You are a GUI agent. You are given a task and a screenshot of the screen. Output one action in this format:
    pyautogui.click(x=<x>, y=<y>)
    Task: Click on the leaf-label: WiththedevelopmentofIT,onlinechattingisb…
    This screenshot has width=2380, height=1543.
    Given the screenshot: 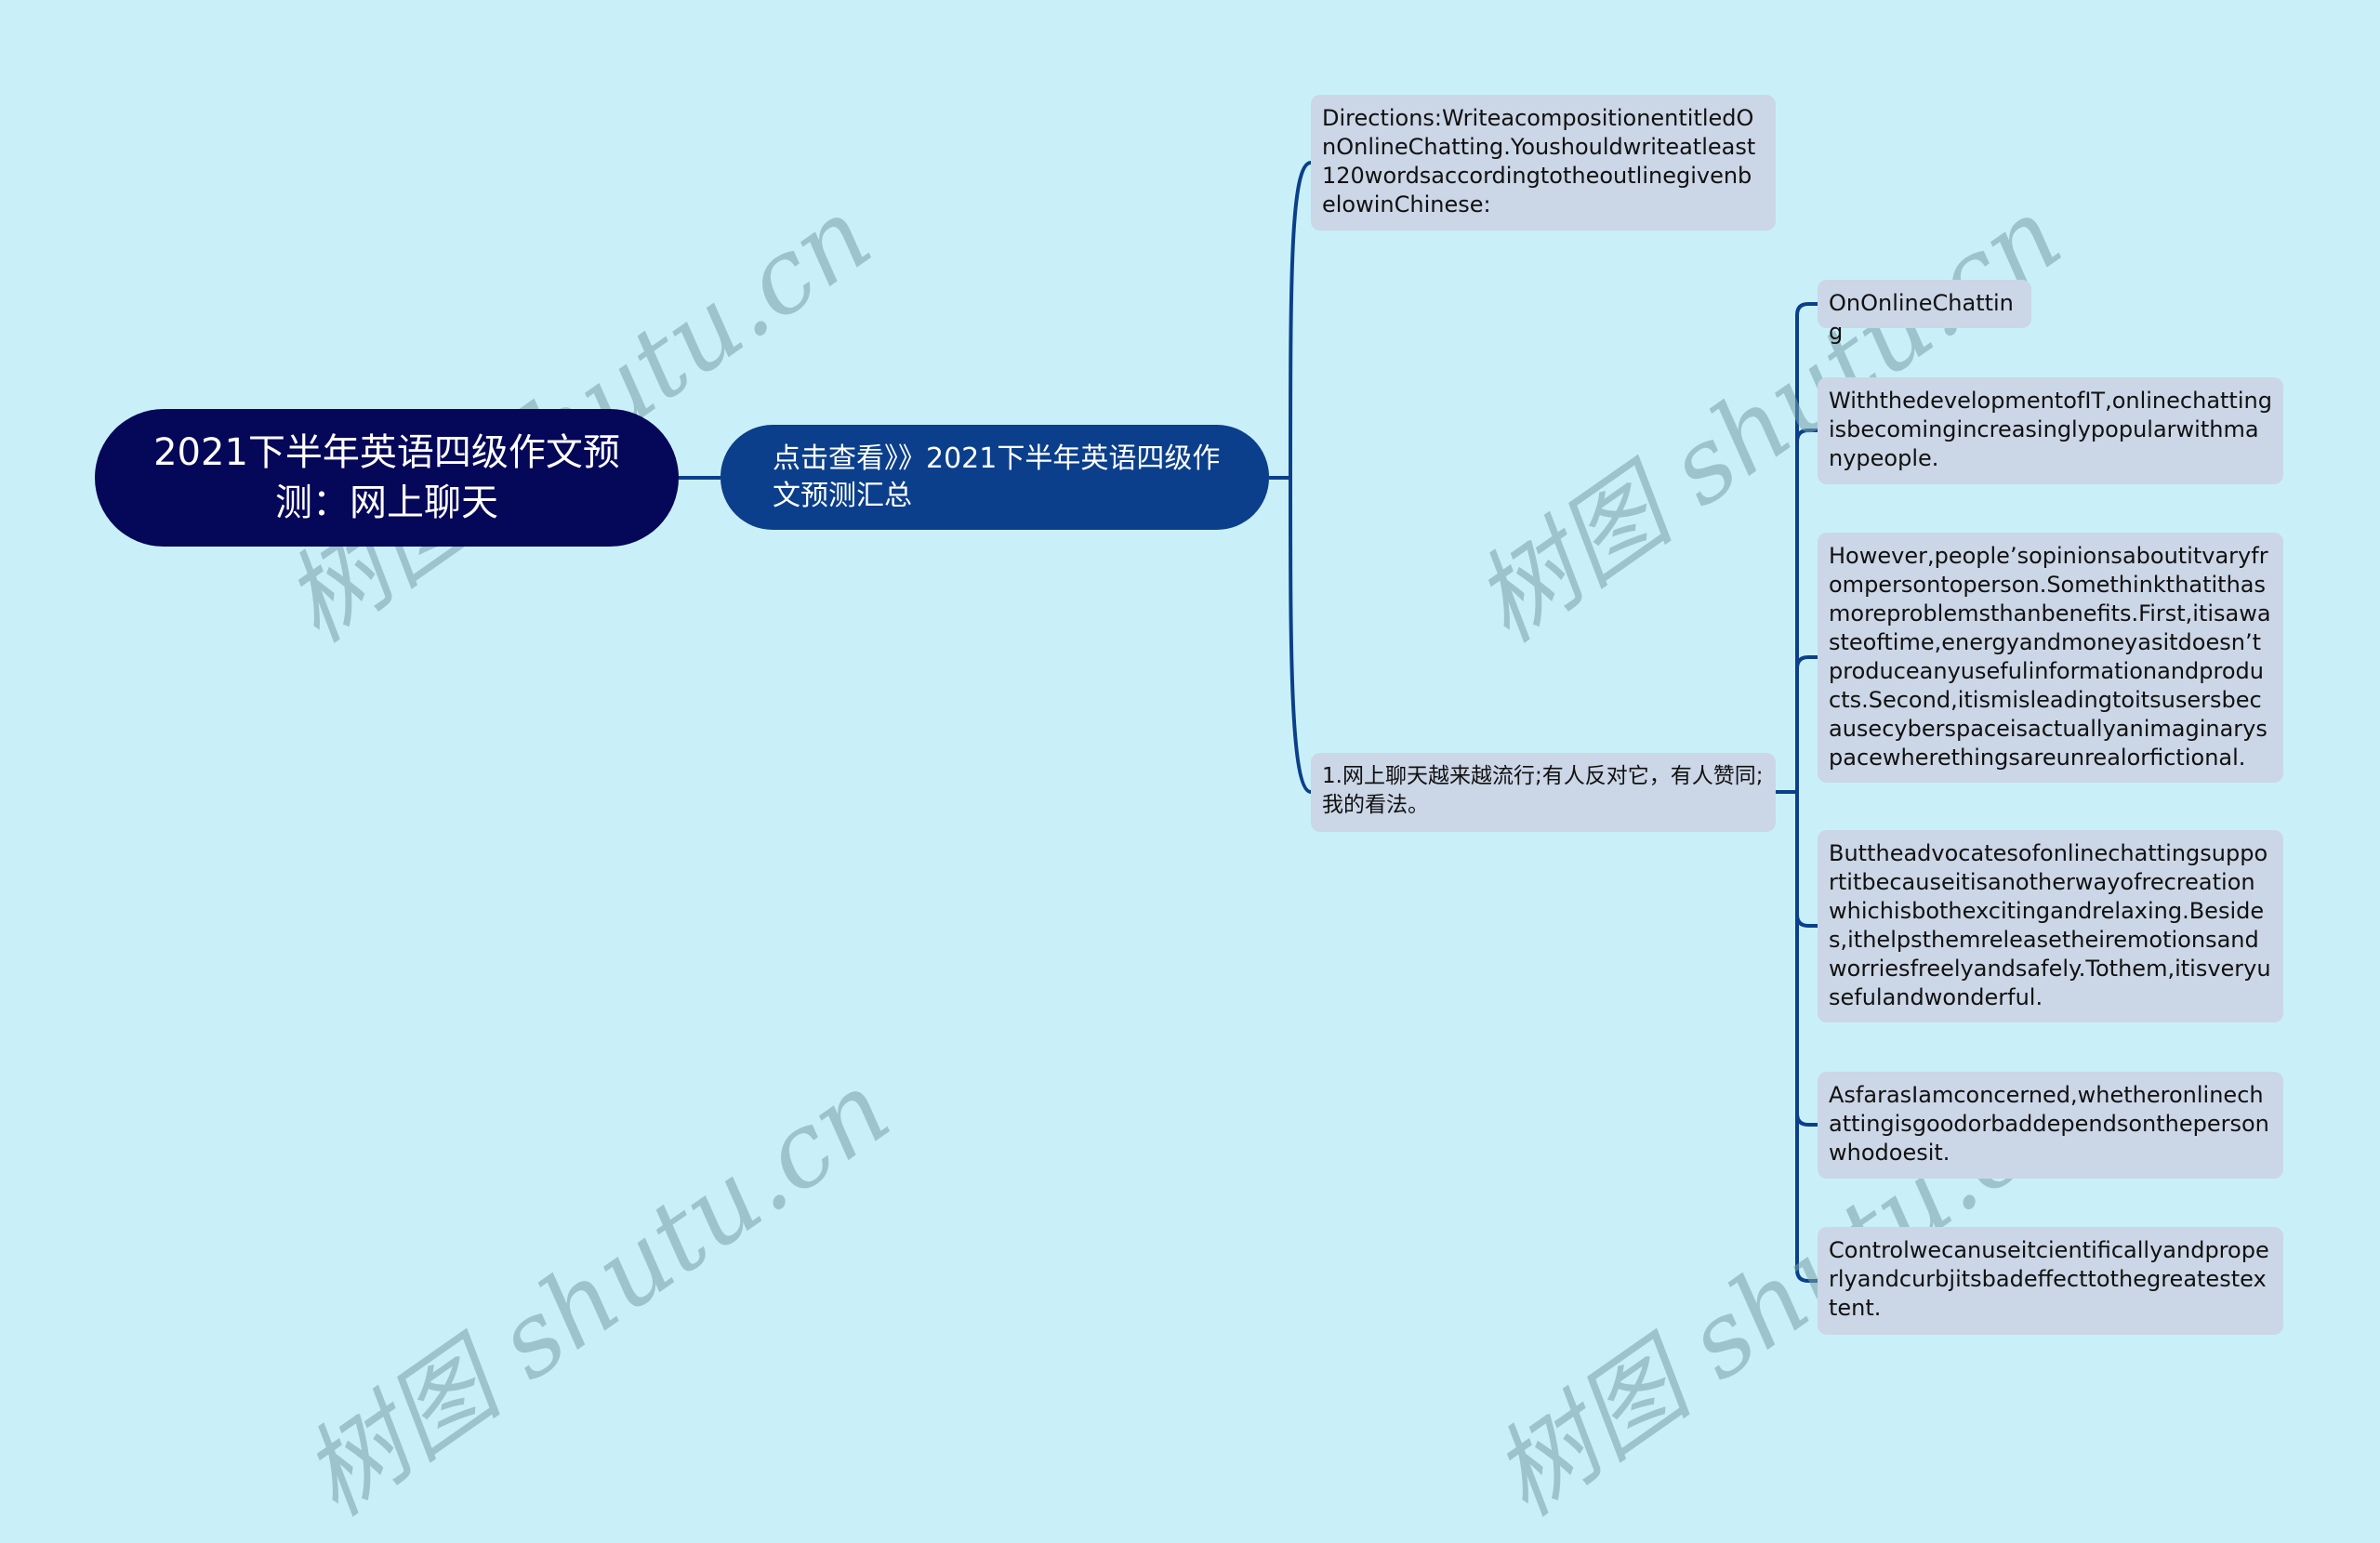 What is the action you would take?
    pyautogui.click(x=2050, y=429)
    